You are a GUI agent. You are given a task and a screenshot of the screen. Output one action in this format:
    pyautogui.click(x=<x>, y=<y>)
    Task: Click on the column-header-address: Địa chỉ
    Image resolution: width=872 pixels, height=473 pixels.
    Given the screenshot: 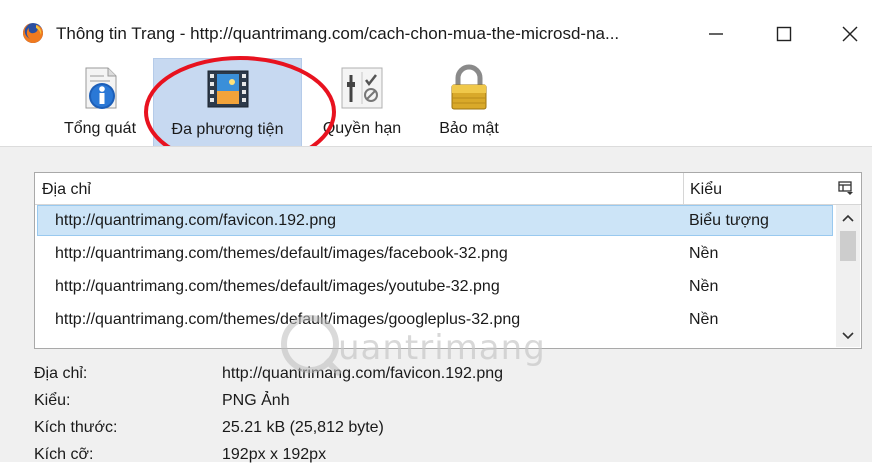 What is the action you would take?
    pyautogui.click(x=66, y=190)
    